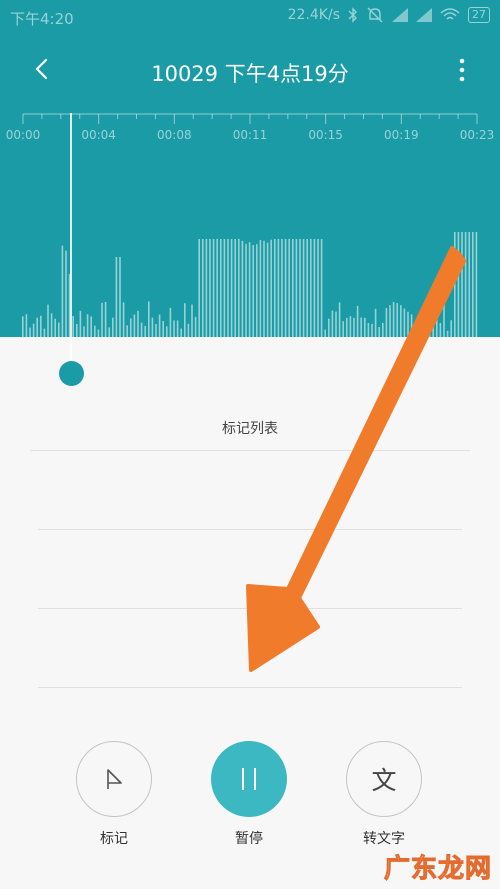  Describe the element at coordinates (477, 135) in the screenshot. I see `timeline-label: 00:23` at that location.